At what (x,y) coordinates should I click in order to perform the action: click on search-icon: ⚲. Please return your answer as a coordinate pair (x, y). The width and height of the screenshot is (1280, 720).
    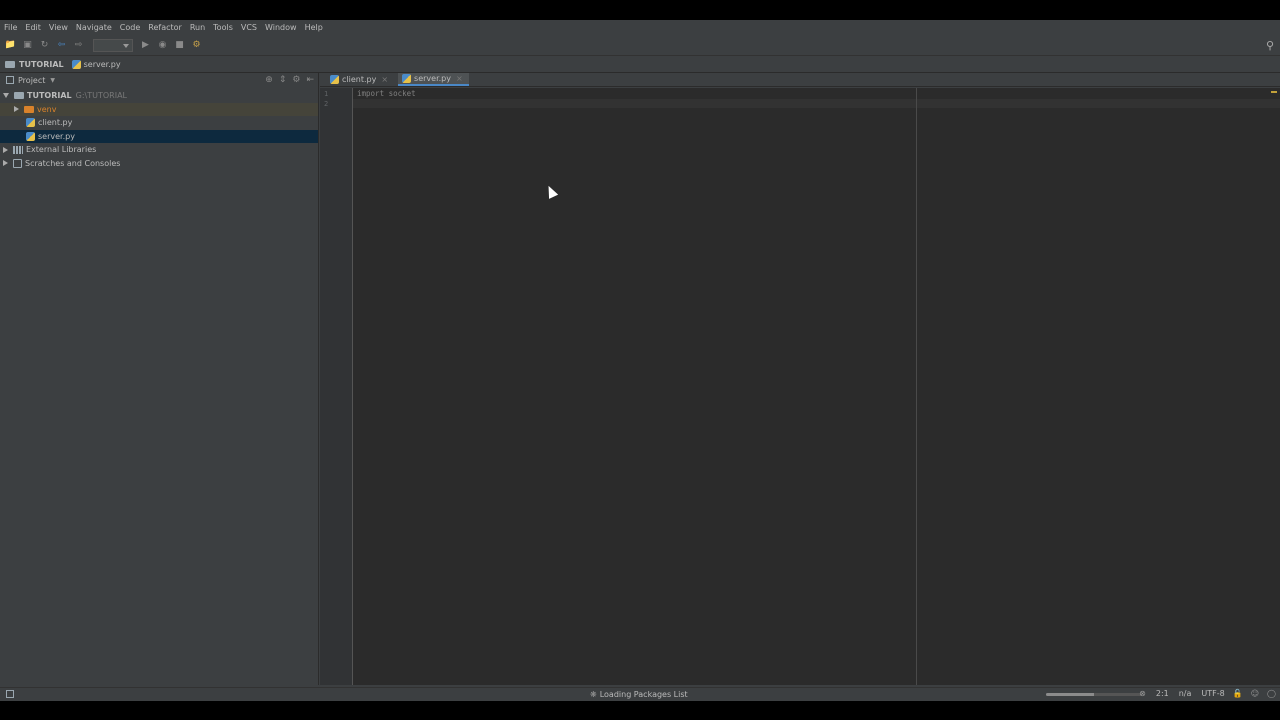
    Looking at the image, I should click on (1270, 45).